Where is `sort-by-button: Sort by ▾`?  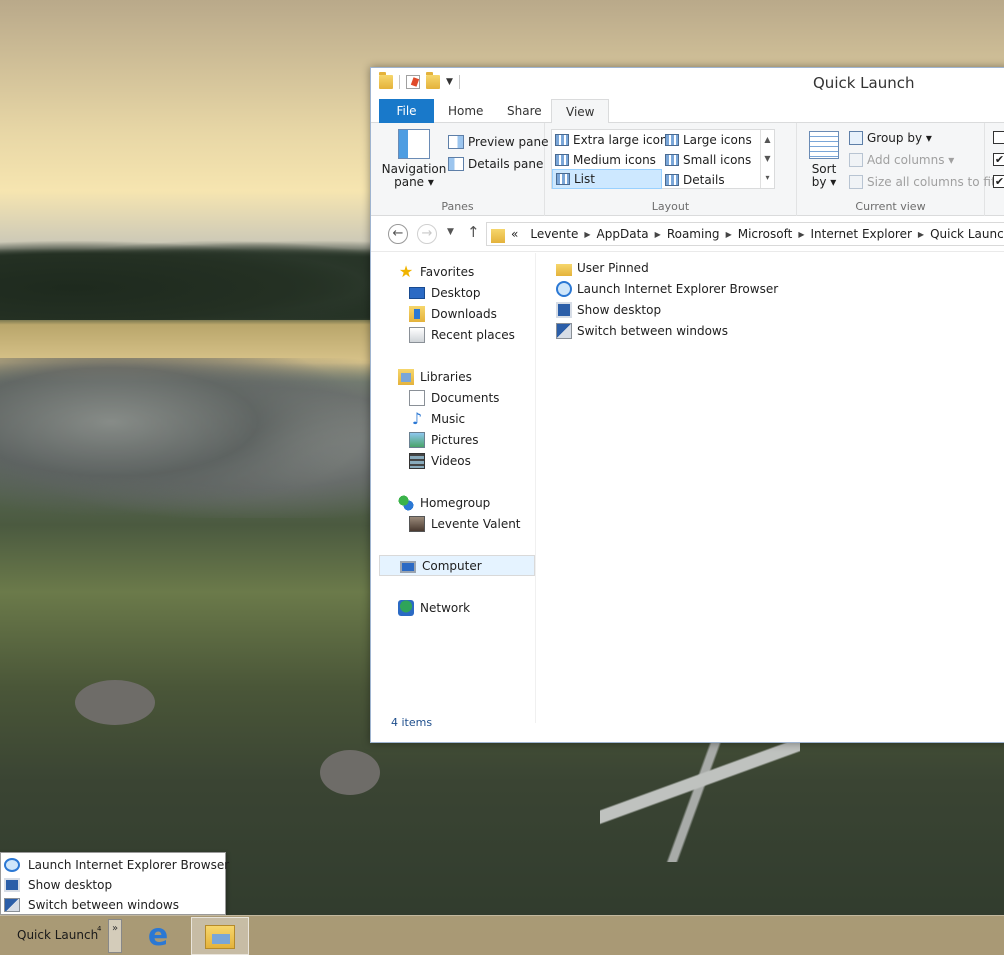 sort-by-button: Sort by ▾ is located at coordinates (824, 160).